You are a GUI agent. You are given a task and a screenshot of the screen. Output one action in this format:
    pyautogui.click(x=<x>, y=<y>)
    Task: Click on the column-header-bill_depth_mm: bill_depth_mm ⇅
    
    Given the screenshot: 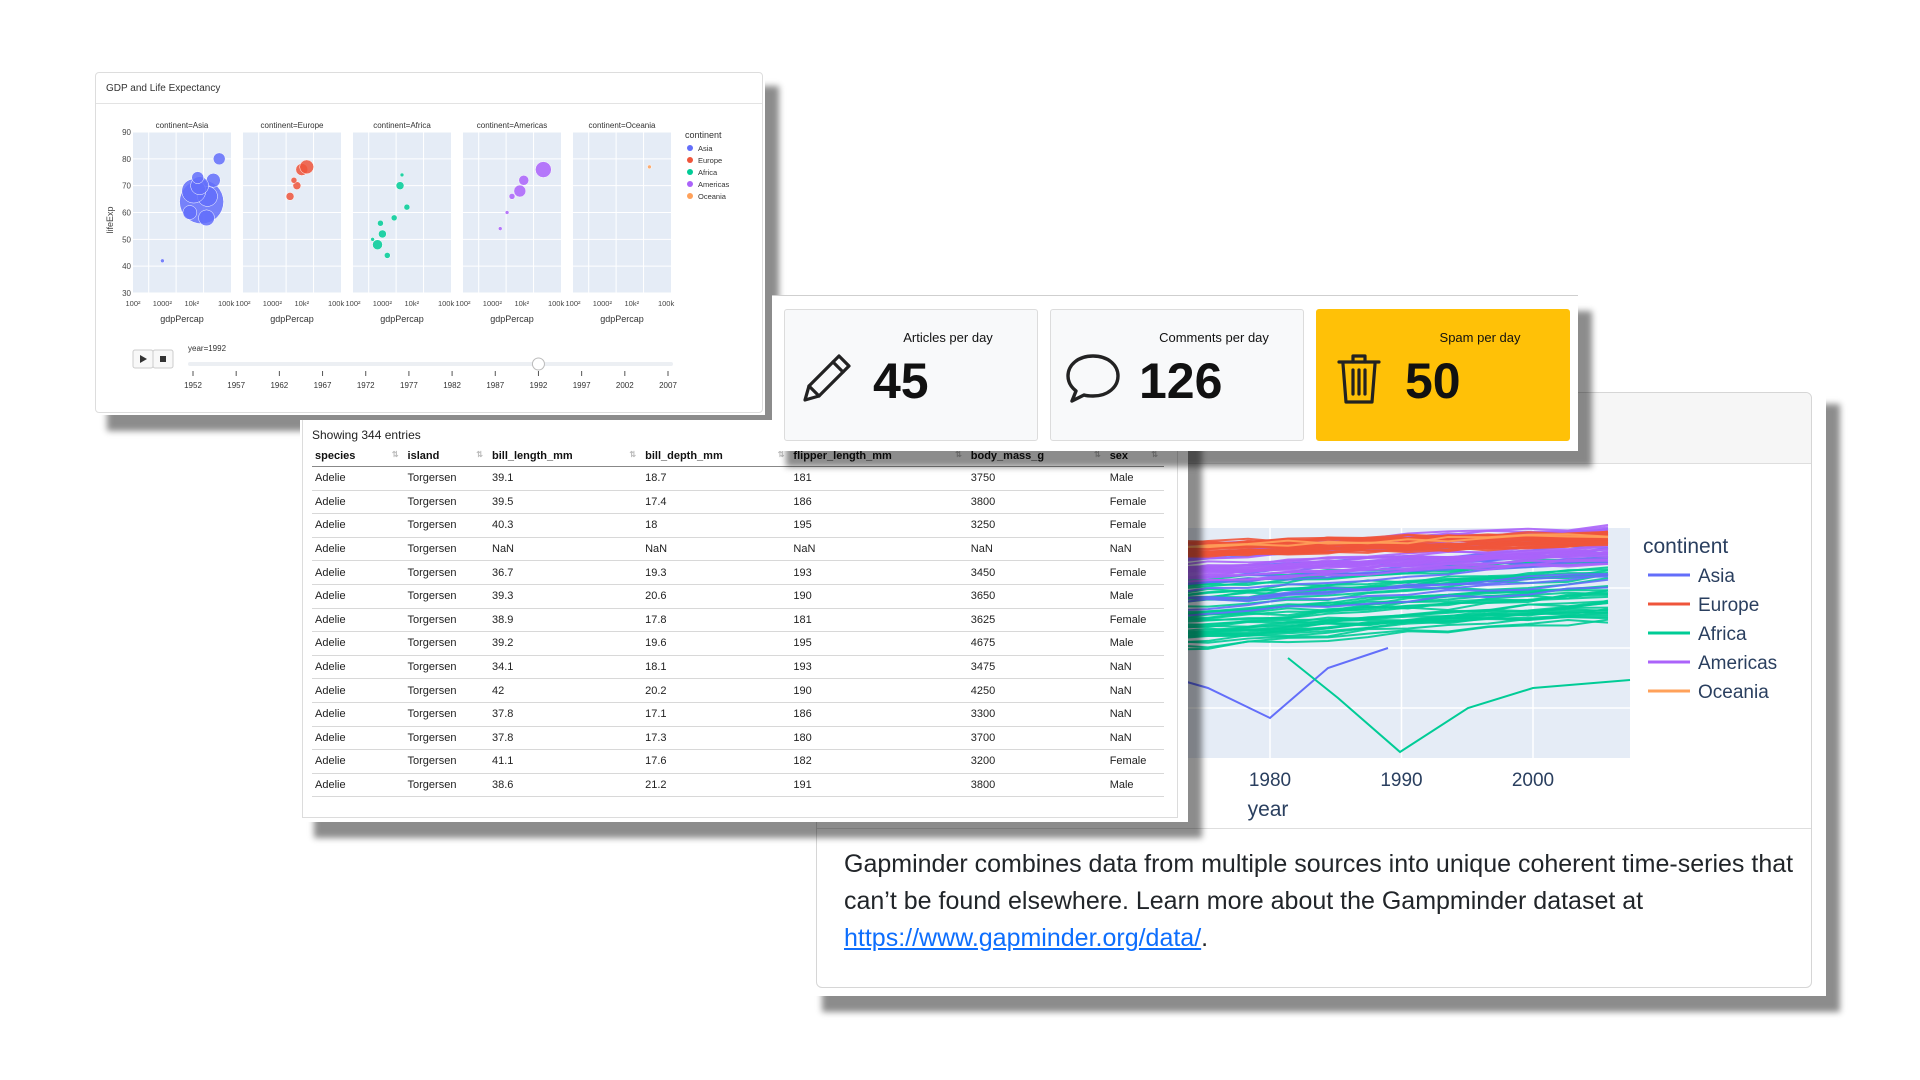 What is the action you would take?
    pyautogui.click(x=716, y=456)
    